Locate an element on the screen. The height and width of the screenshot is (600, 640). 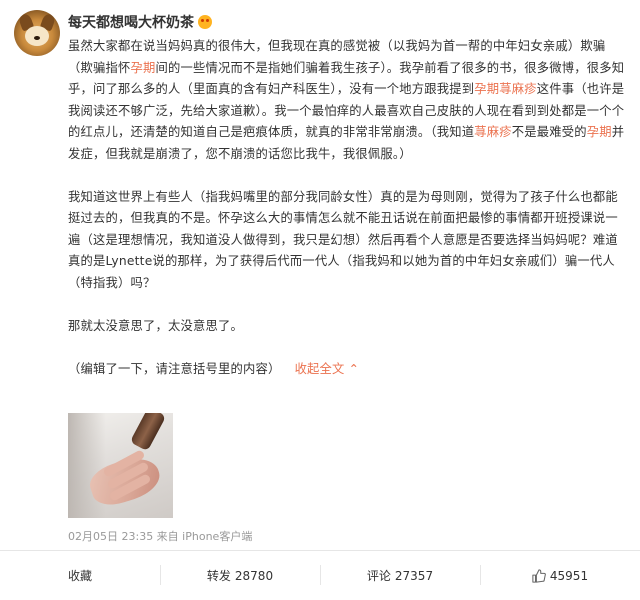
post-meta: 02月05日 23:35 来自 iPhone客户端 is located at coordinates (160, 536).